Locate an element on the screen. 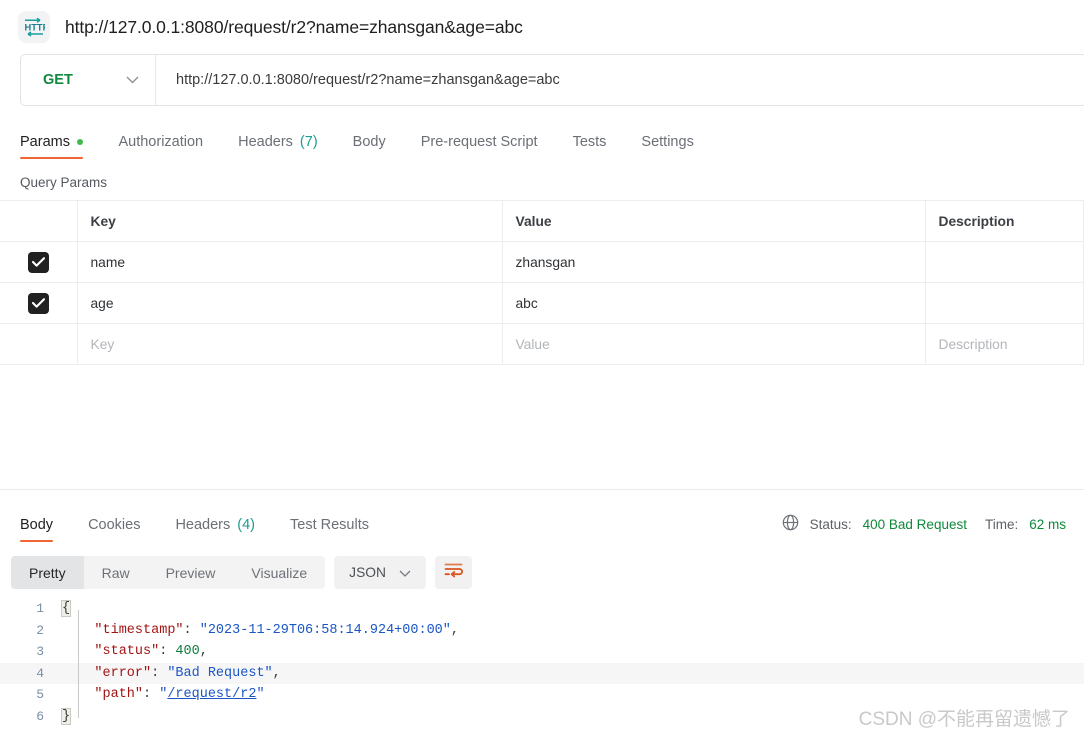  empty-row-description: Description is located at coordinates (1004, 344).